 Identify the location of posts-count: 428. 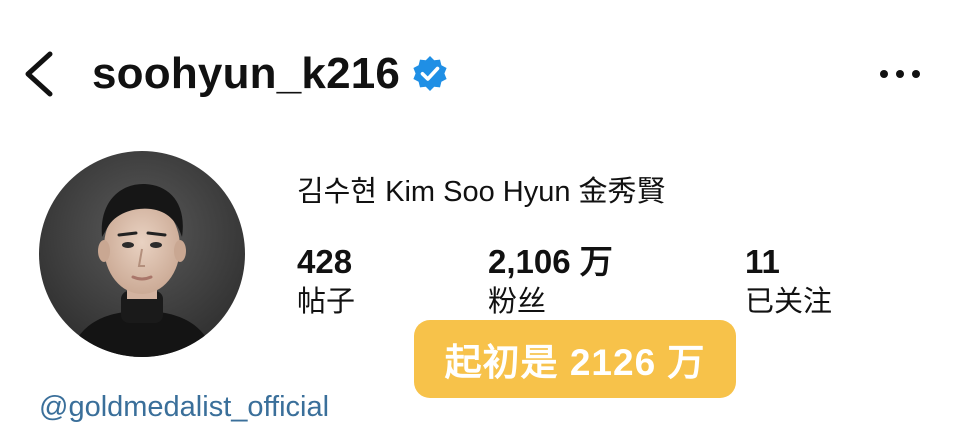
(325, 261).